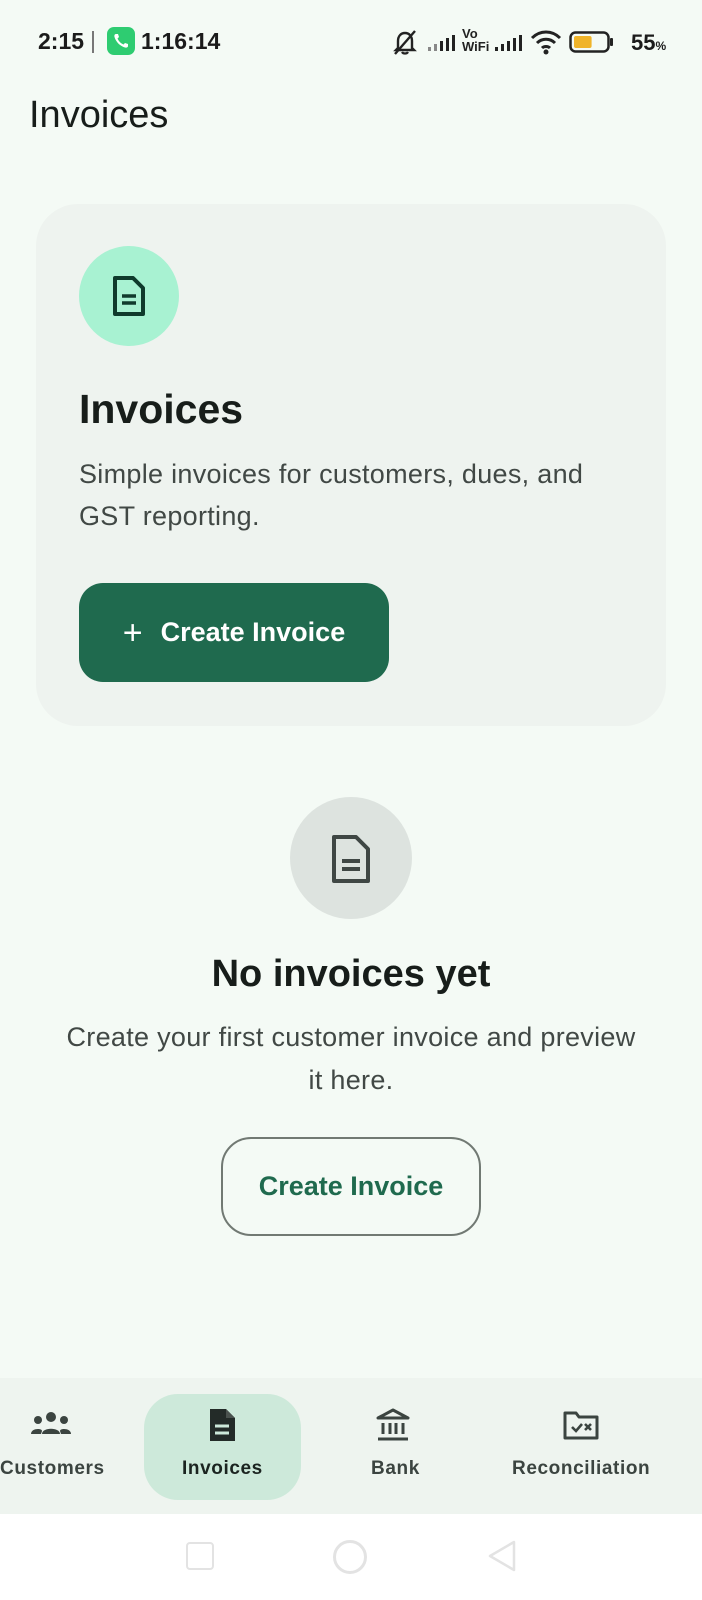 This screenshot has height=1600, width=702. Describe the element at coordinates (502, 1556) in the screenshot. I see `back-icon` at that location.